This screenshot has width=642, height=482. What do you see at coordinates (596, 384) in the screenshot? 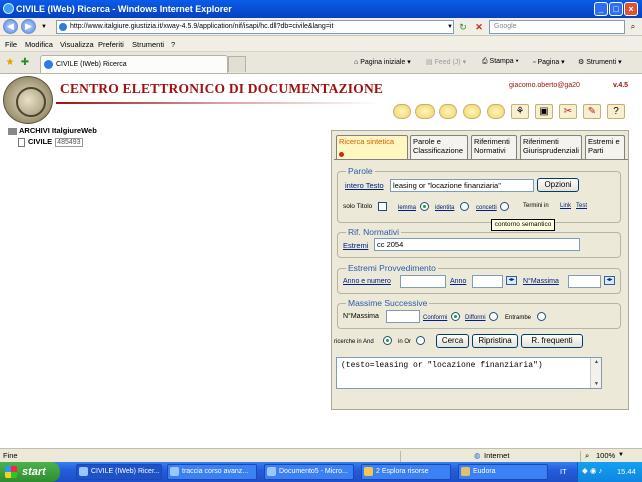
I see `scroll-down-icon: ▼` at bounding box center [596, 384].